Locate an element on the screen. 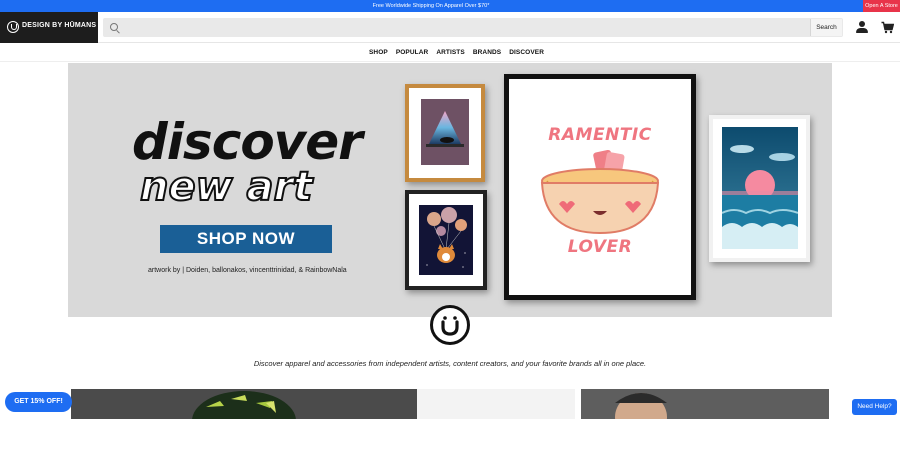 The width and height of the screenshot is (900, 450). nav-popular: POPULAR is located at coordinates (412, 53).